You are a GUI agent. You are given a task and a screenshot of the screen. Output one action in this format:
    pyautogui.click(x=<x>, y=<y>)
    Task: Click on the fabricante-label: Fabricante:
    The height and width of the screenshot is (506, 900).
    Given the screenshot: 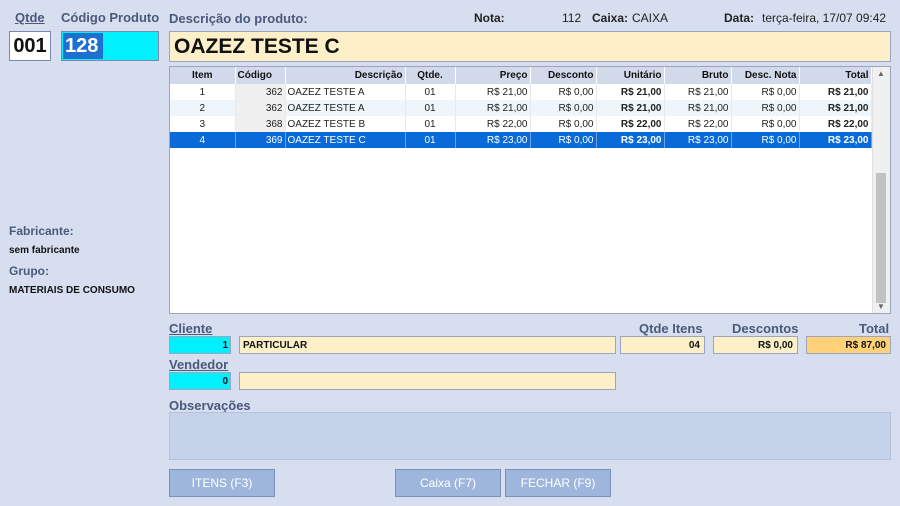 What is the action you would take?
    pyautogui.click(x=41, y=231)
    